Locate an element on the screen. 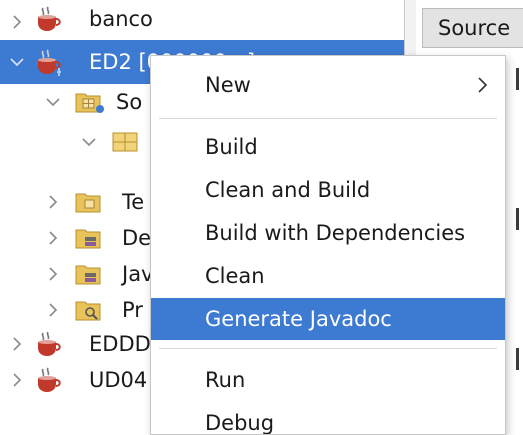 This screenshot has width=523, height=435. tree-row-label: Te is located at coordinates (133, 202).